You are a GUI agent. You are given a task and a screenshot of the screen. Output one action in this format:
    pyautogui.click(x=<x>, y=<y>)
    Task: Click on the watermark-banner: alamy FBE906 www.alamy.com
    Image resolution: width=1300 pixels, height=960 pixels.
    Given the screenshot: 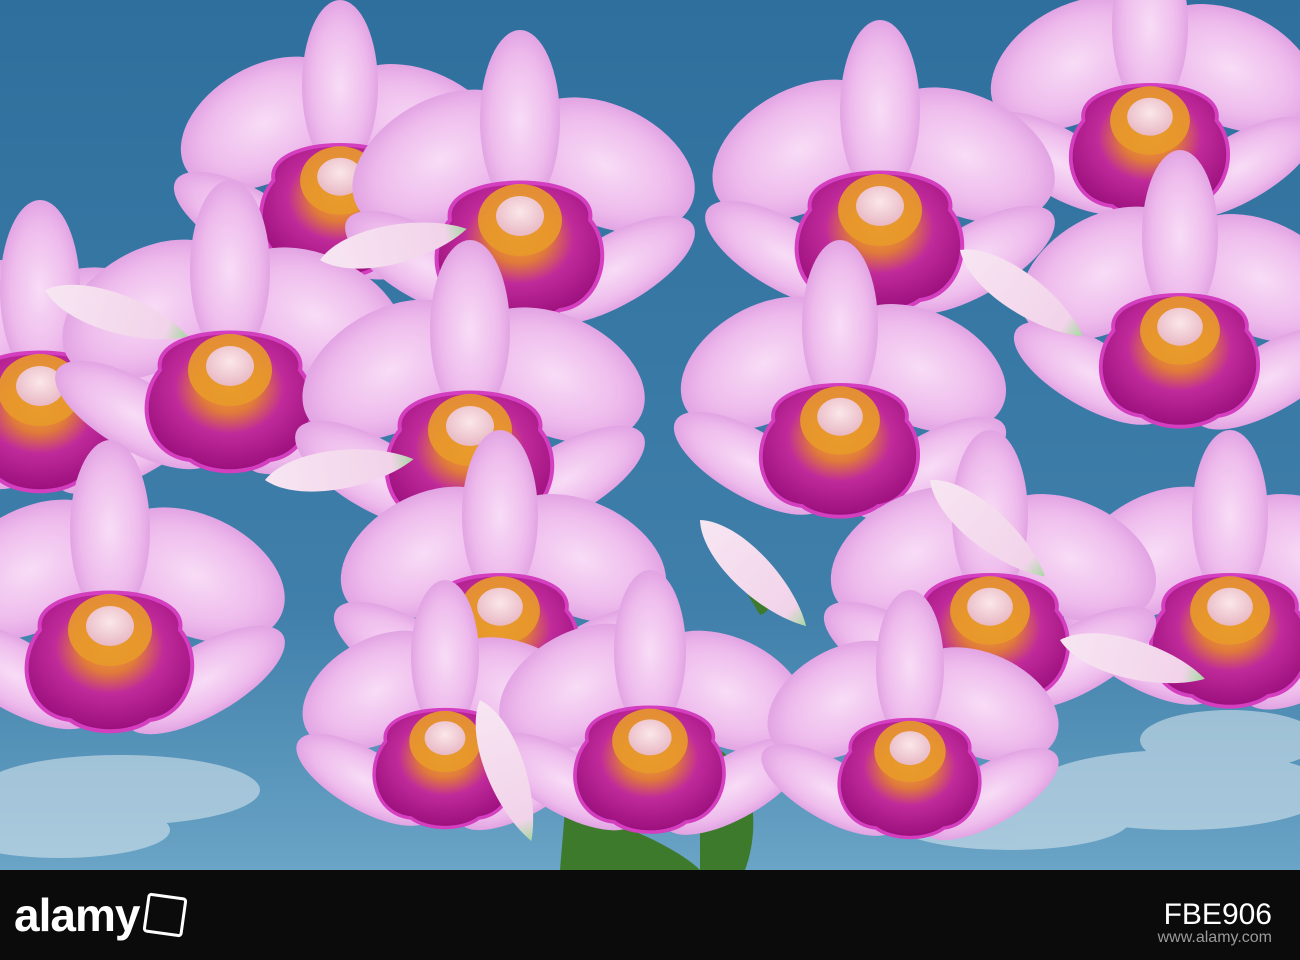 What is the action you would take?
    pyautogui.click(x=650, y=915)
    